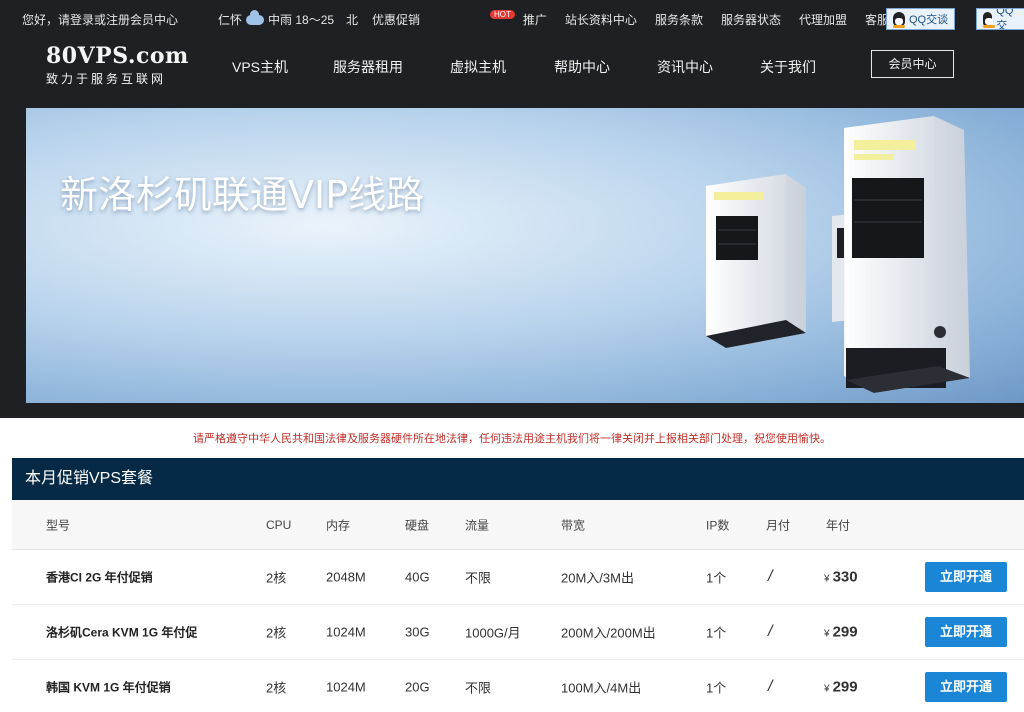 The image size is (1024, 712). Describe the element at coordinates (708, 67) in the screenshot. I see `menu-item-news: 资讯中心` at that location.